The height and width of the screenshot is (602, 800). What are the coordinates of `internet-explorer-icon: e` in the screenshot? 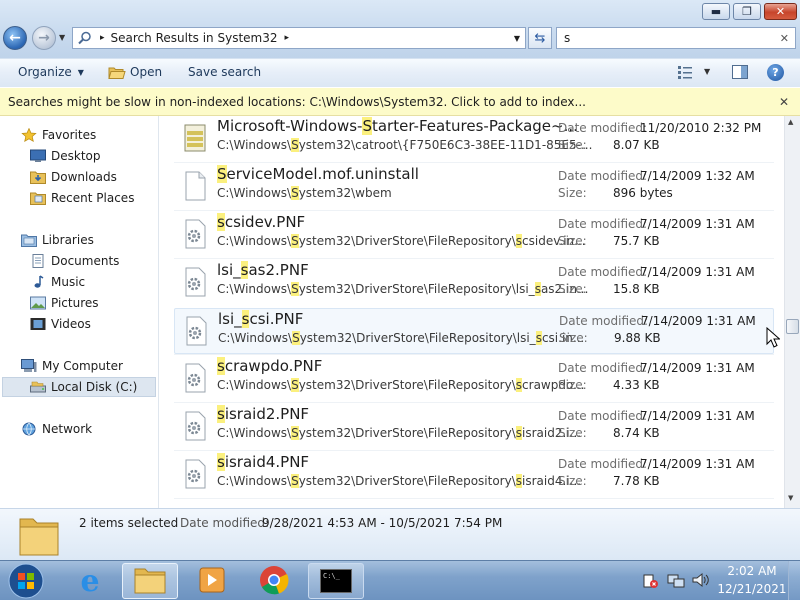 It's located at (90, 581).